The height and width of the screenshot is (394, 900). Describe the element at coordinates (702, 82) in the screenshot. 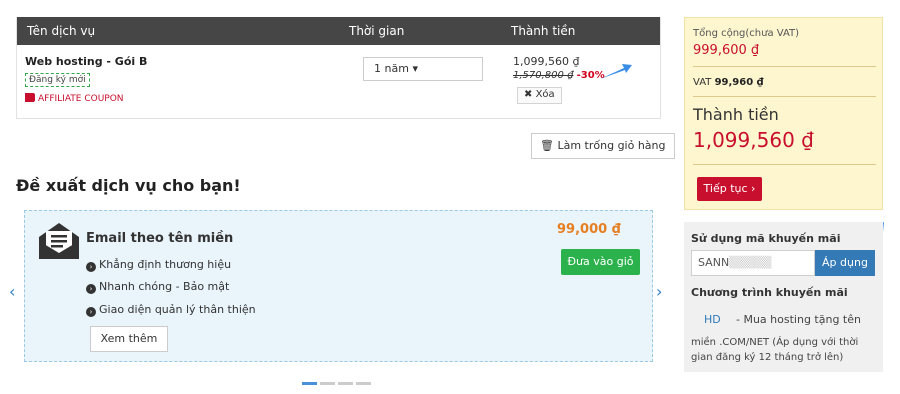

I see `vat-label: VAT` at that location.